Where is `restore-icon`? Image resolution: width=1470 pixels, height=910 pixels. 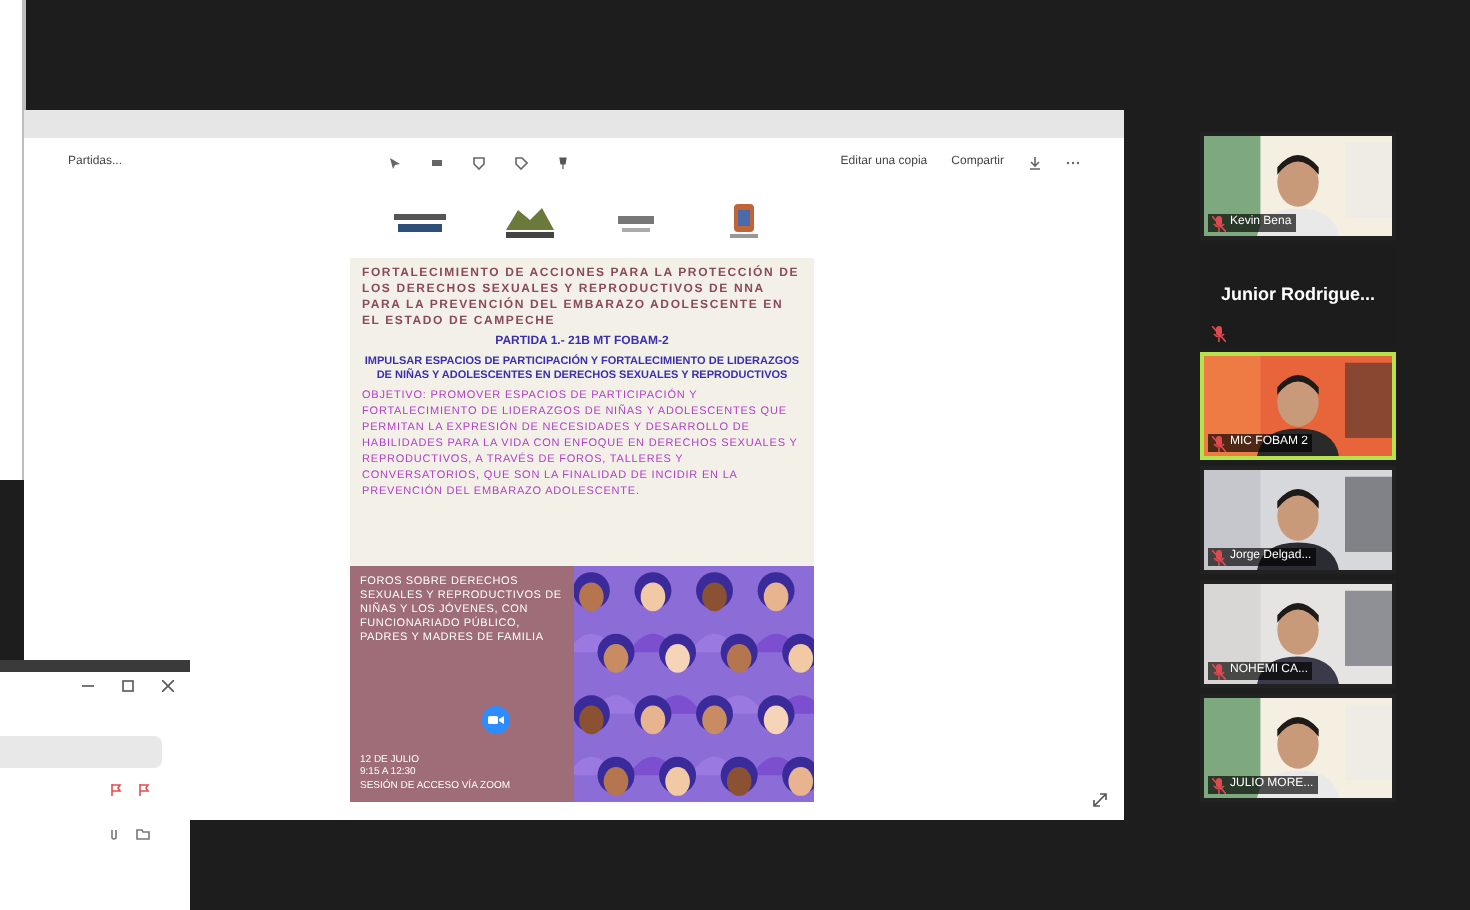 restore-icon is located at coordinates (128, 686).